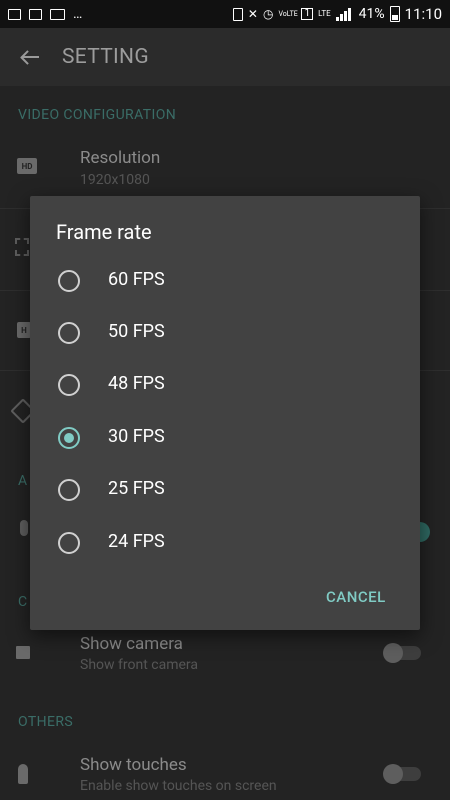 The width and height of the screenshot is (450, 800). Describe the element at coordinates (356, 597) in the screenshot. I see `cancel-button: CANCEL` at that location.